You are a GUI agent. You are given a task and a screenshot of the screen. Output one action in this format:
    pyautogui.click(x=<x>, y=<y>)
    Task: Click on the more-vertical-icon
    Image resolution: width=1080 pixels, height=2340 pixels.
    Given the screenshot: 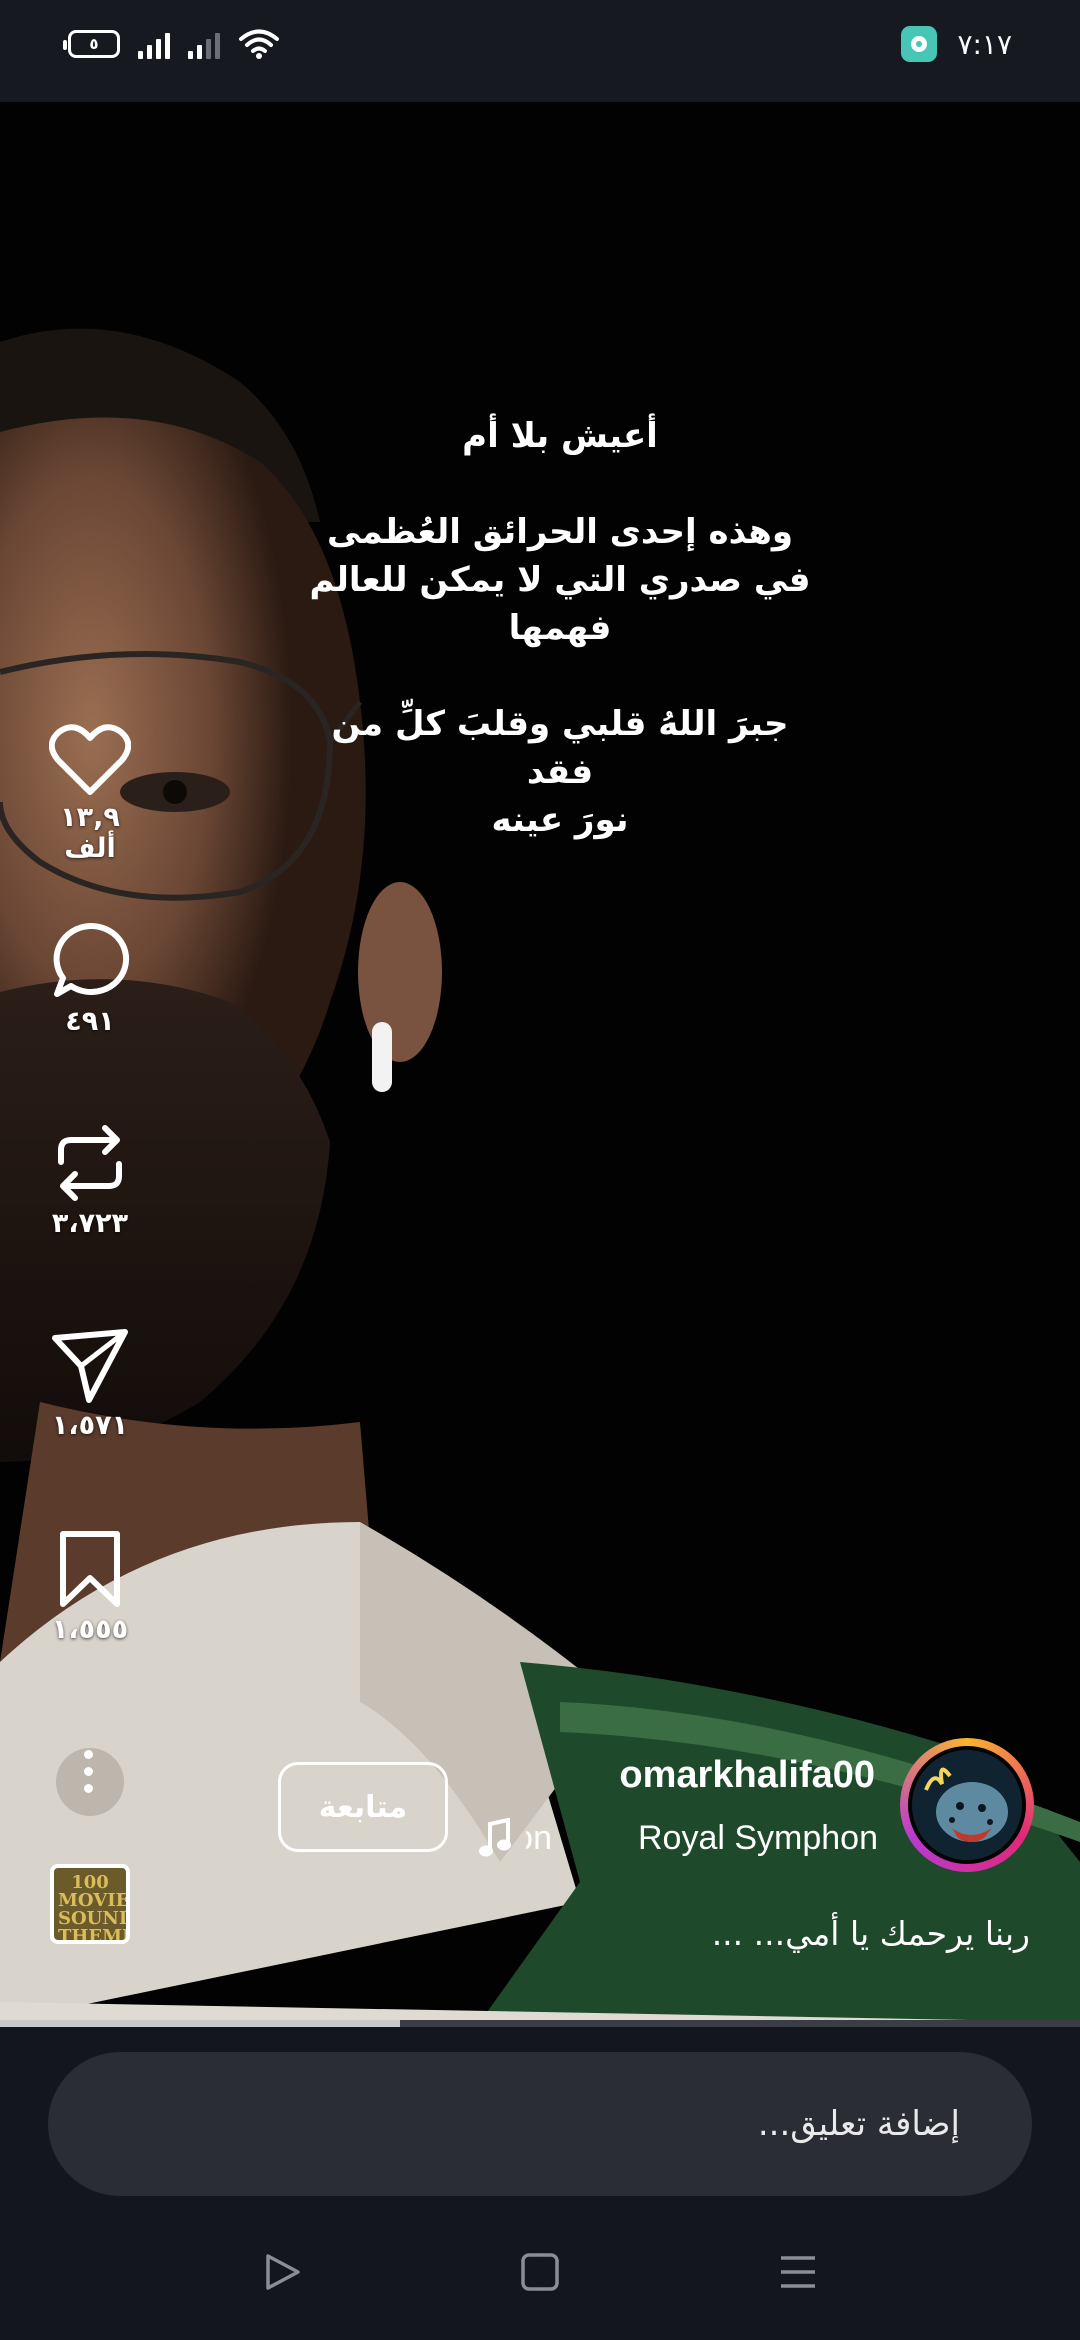 What is the action you would take?
    pyautogui.click(x=88, y=1775)
    